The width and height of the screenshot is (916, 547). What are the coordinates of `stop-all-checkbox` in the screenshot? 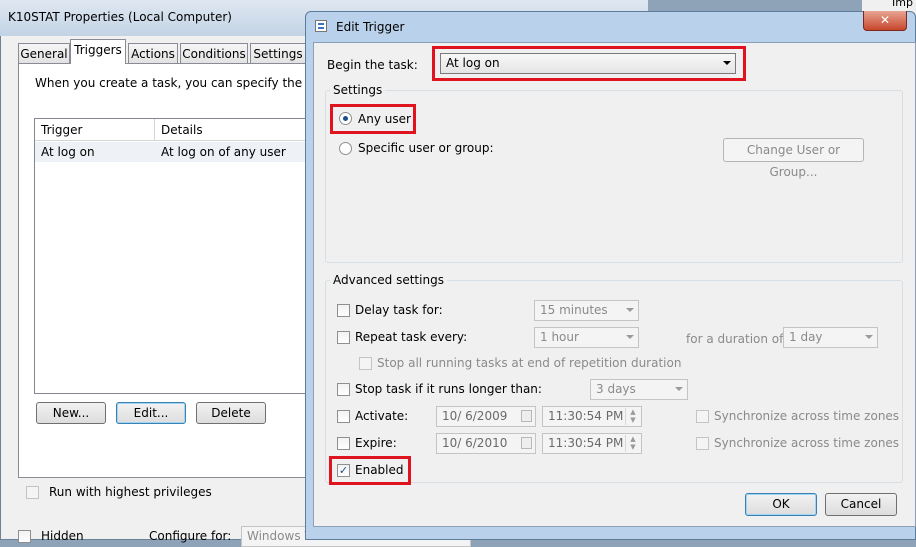 It's located at (365, 363).